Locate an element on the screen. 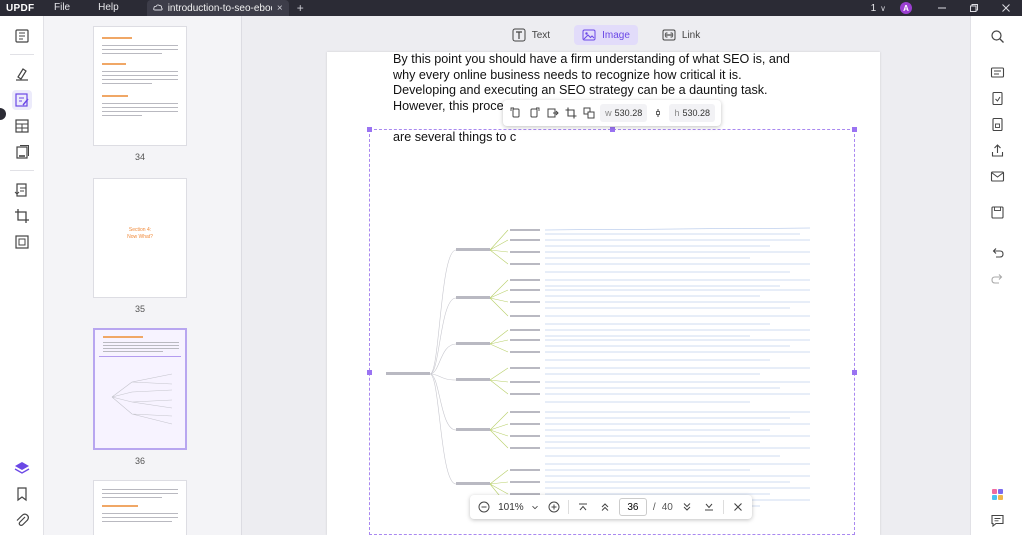 Image resolution: width=1022 pixels, height=535 pixels. add-link-label: Link is located at coordinates (691, 35).